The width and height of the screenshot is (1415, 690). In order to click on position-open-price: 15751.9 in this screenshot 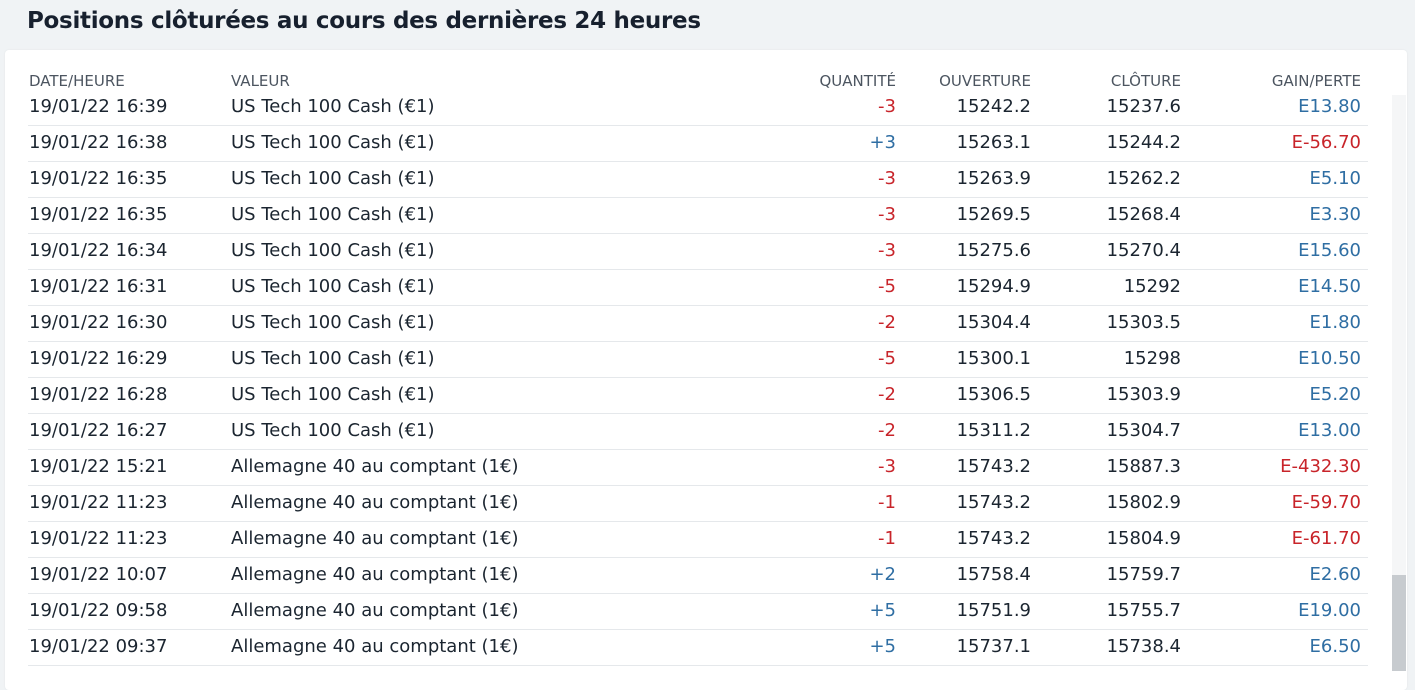, I will do `click(993, 610)`.